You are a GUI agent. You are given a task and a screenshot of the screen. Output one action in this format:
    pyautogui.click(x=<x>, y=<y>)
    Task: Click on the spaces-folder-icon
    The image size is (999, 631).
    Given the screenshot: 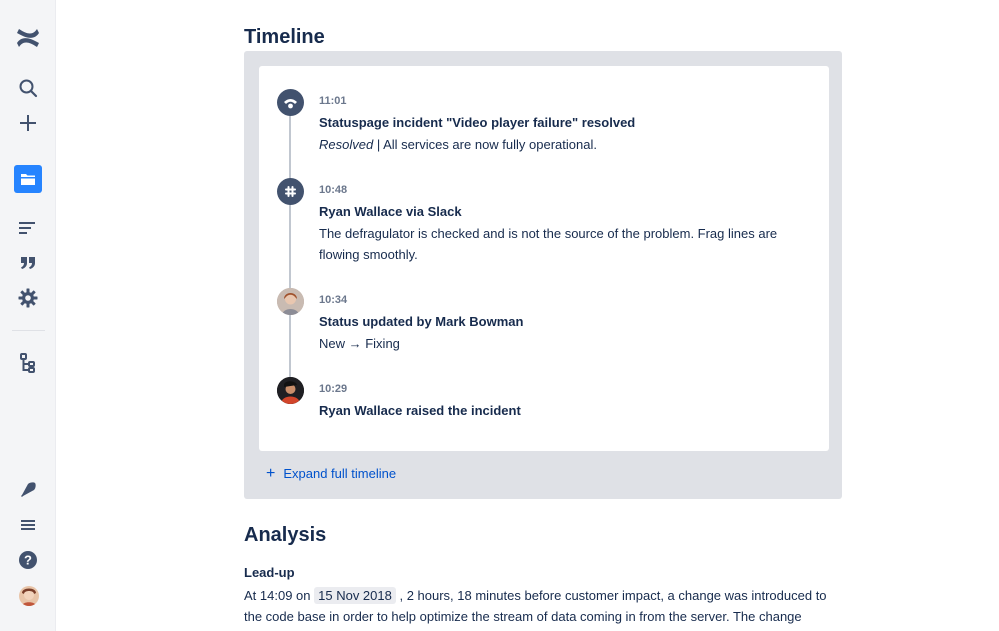 What is the action you would take?
    pyautogui.click(x=28, y=179)
    